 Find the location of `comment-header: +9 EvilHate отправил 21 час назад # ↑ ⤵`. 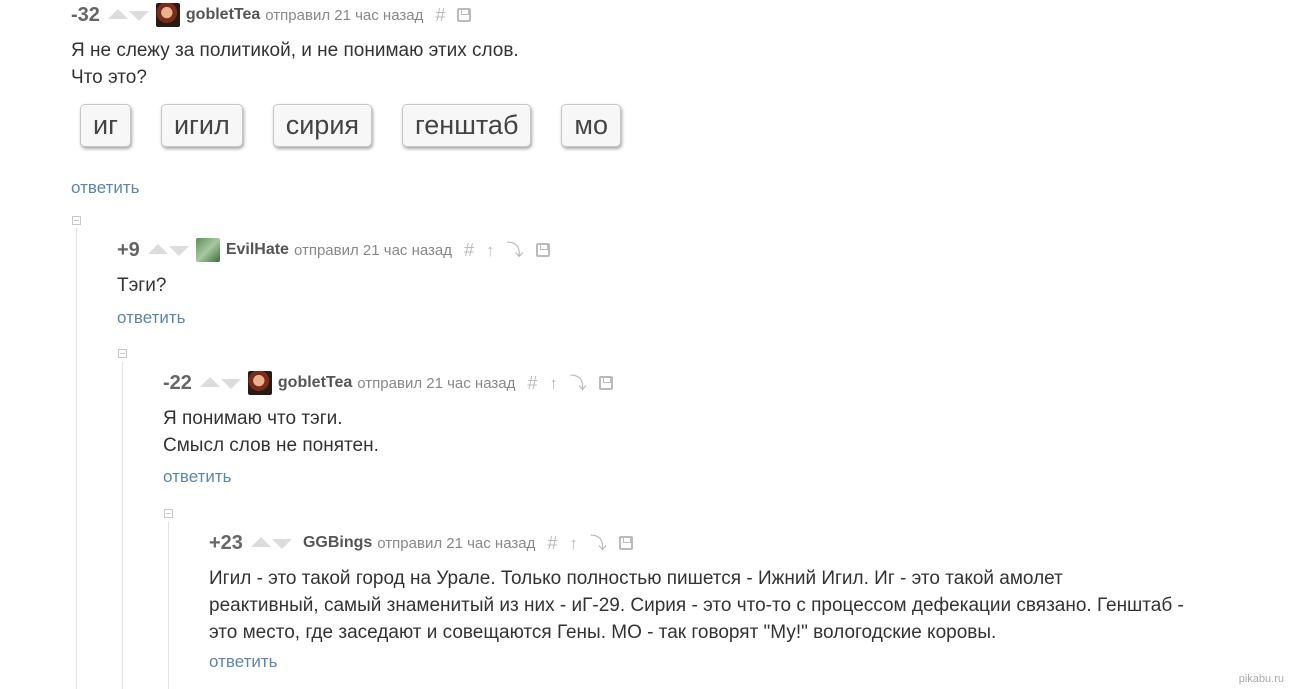

comment-header: +9 EvilHate отправил 21 час назад # ↑ ⤵ is located at coordinates (333, 250).